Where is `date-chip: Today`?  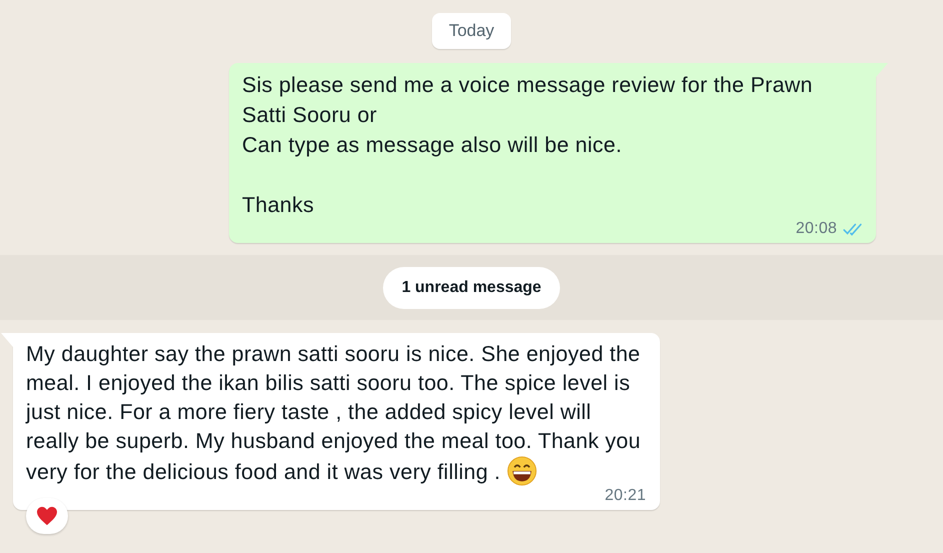 date-chip: Today is located at coordinates (472, 31).